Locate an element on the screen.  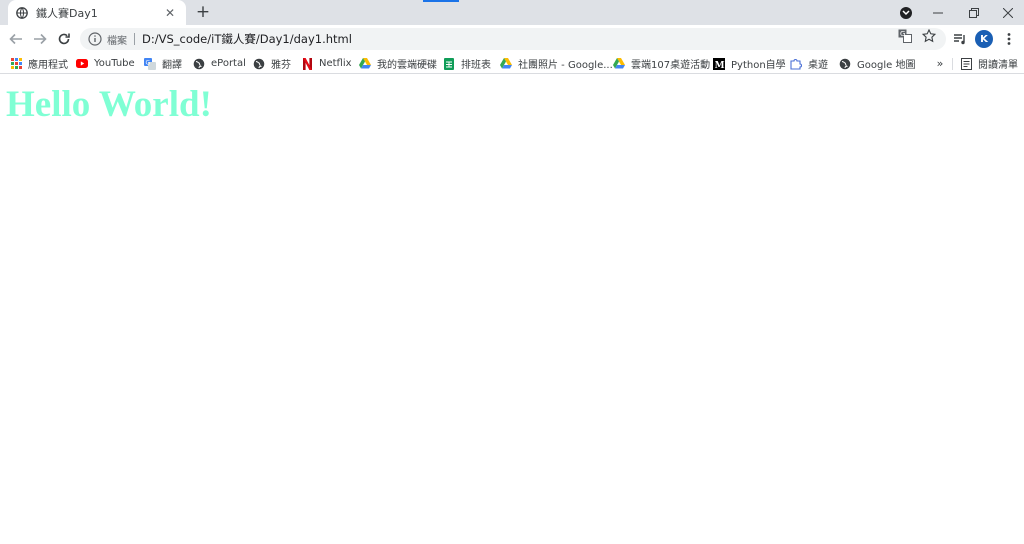
tab-search-button is located at coordinates (906, 12).